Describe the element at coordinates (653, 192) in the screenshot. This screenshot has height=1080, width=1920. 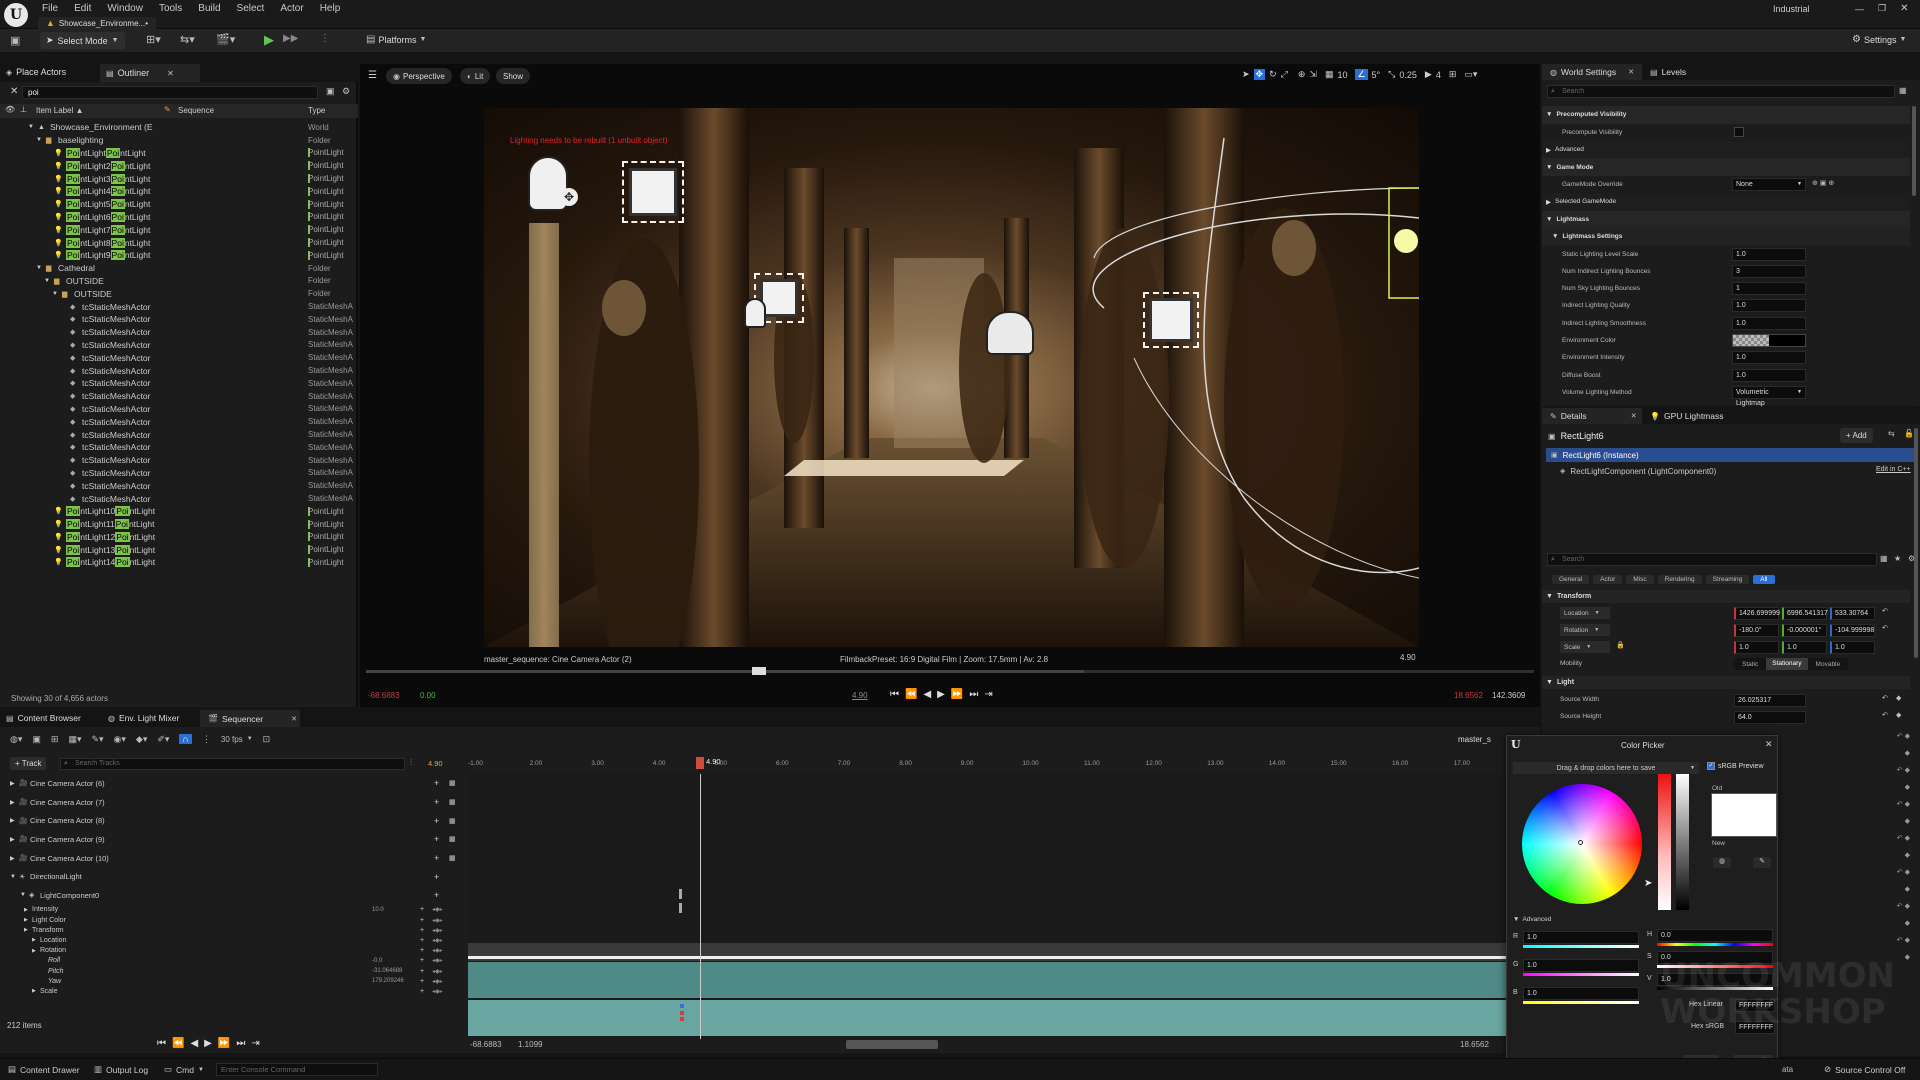
I see `rect-light-icon` at that location.